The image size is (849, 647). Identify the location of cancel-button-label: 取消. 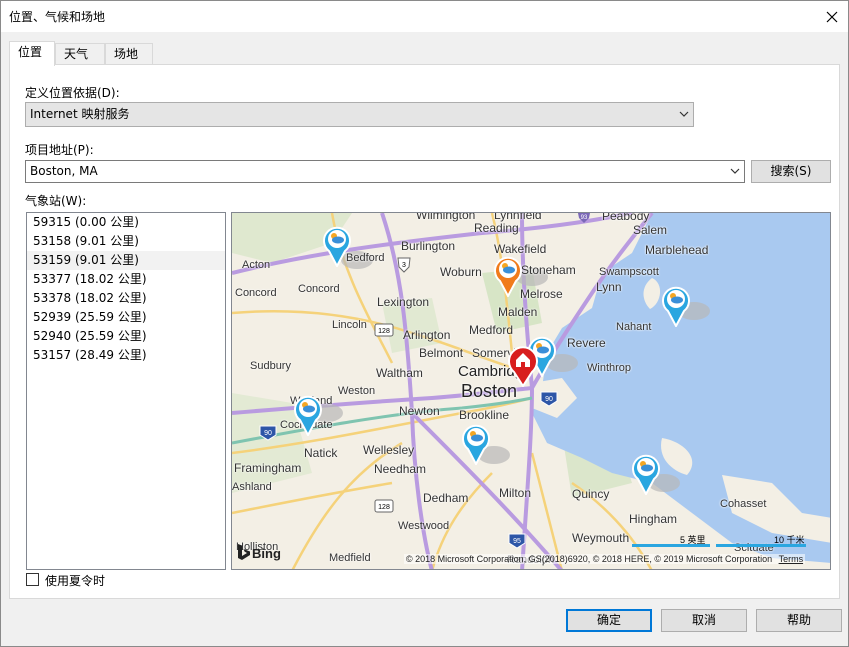
(703, 620).